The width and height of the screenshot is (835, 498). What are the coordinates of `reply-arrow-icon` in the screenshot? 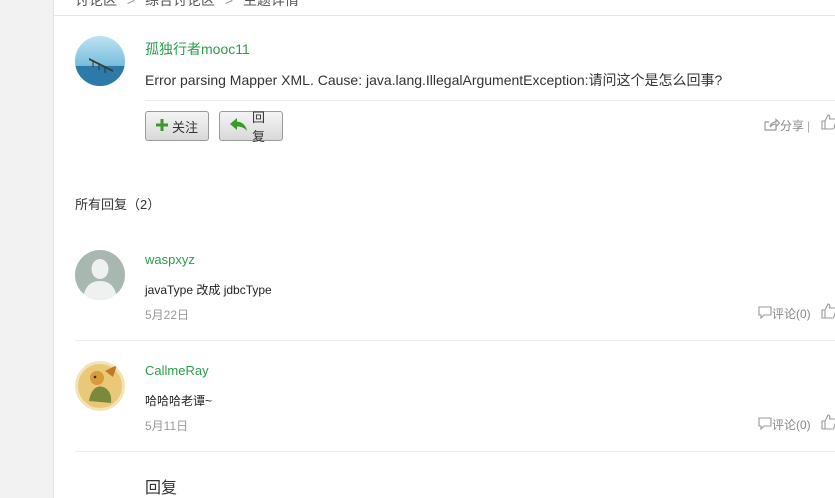 It's located at (239, 126).